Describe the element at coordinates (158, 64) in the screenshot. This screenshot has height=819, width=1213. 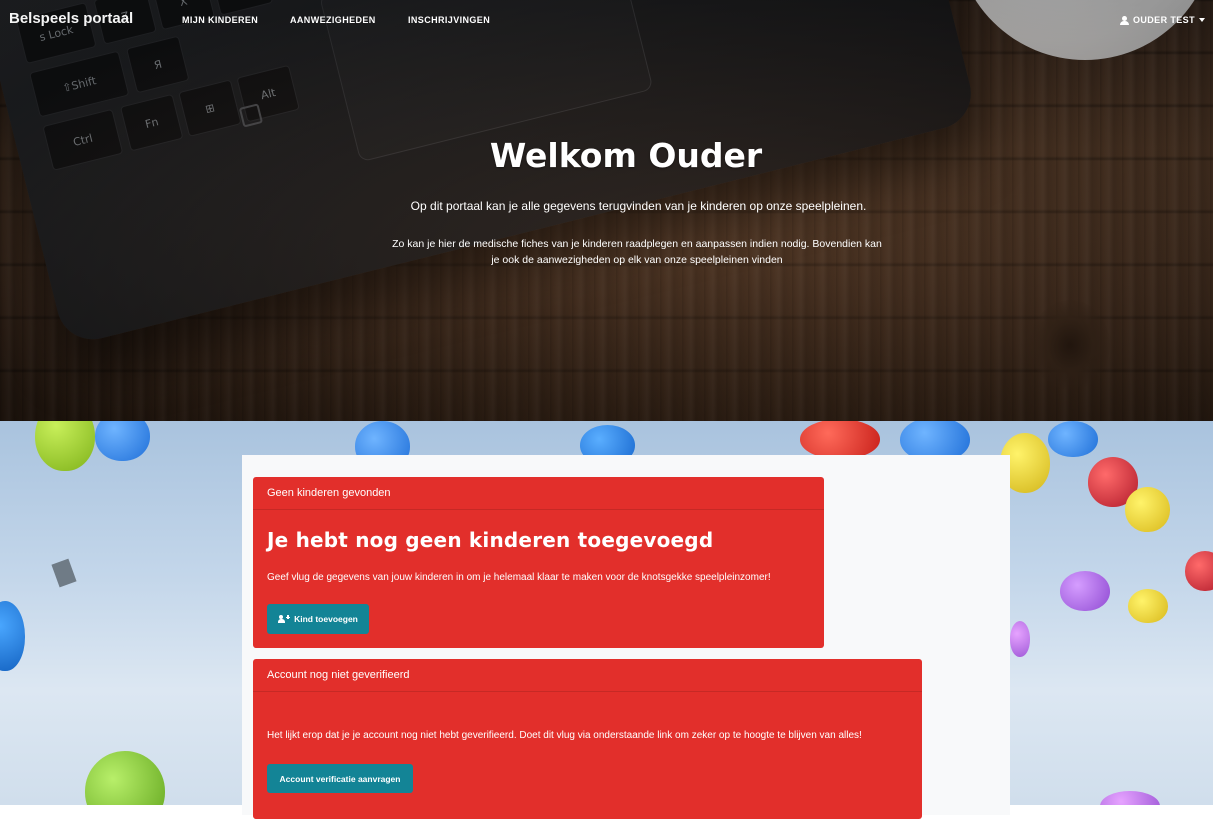
I see `keyboard-key: Я` at that location.